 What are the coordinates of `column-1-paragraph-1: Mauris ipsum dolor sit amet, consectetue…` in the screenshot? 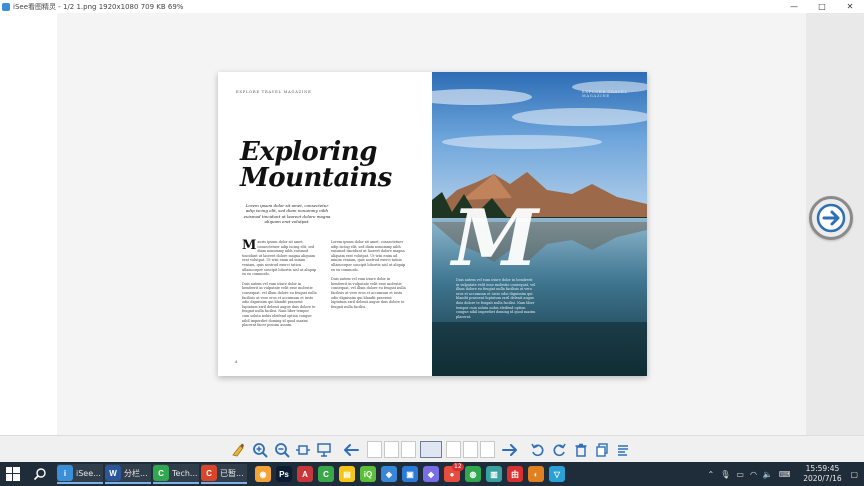 It's located at (279, 257).